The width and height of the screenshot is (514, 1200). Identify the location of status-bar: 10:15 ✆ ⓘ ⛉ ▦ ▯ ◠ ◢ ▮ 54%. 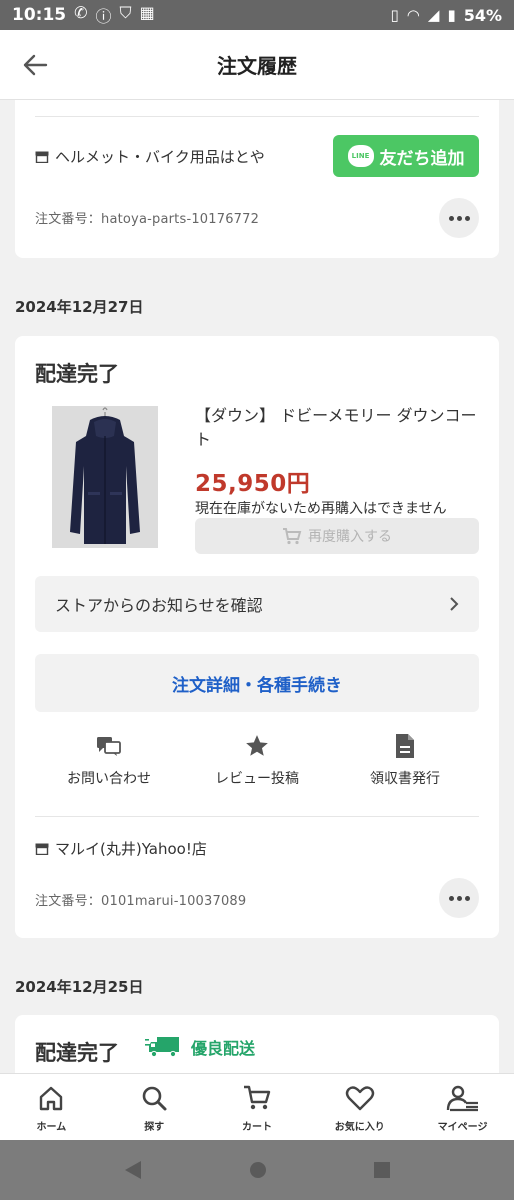
(257, 15).